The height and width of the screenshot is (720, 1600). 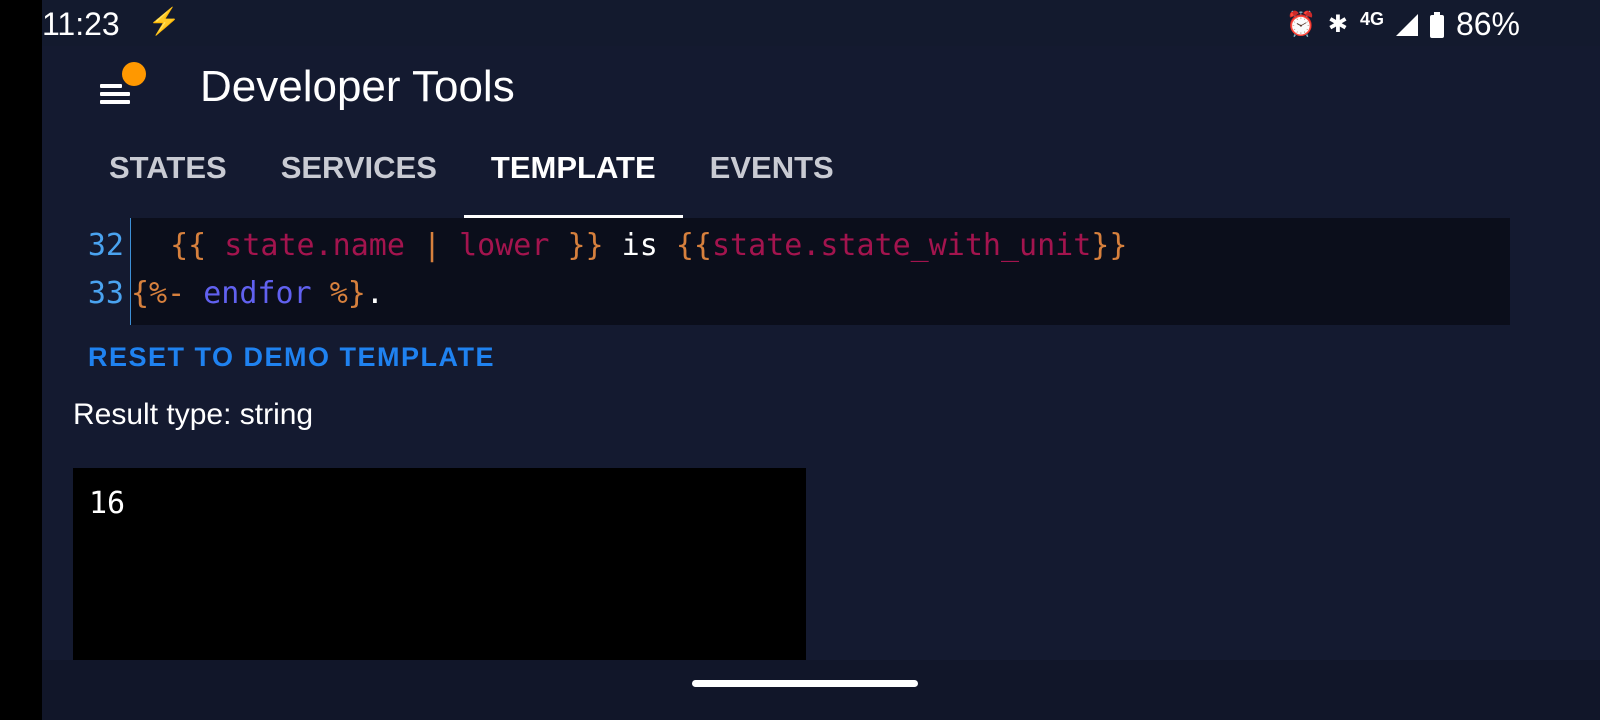 I want to click on home-gesture-handle, so click(x=805, y=683).